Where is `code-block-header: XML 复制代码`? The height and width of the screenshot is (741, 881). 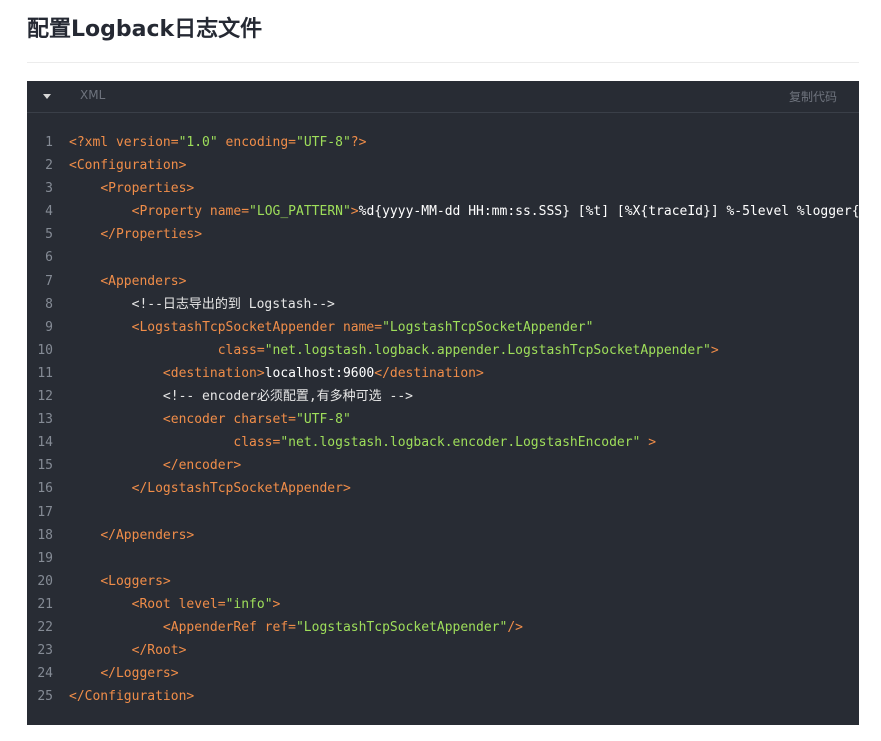 code-block-header: XML 复制代码 is located at coordinates (443, 97).